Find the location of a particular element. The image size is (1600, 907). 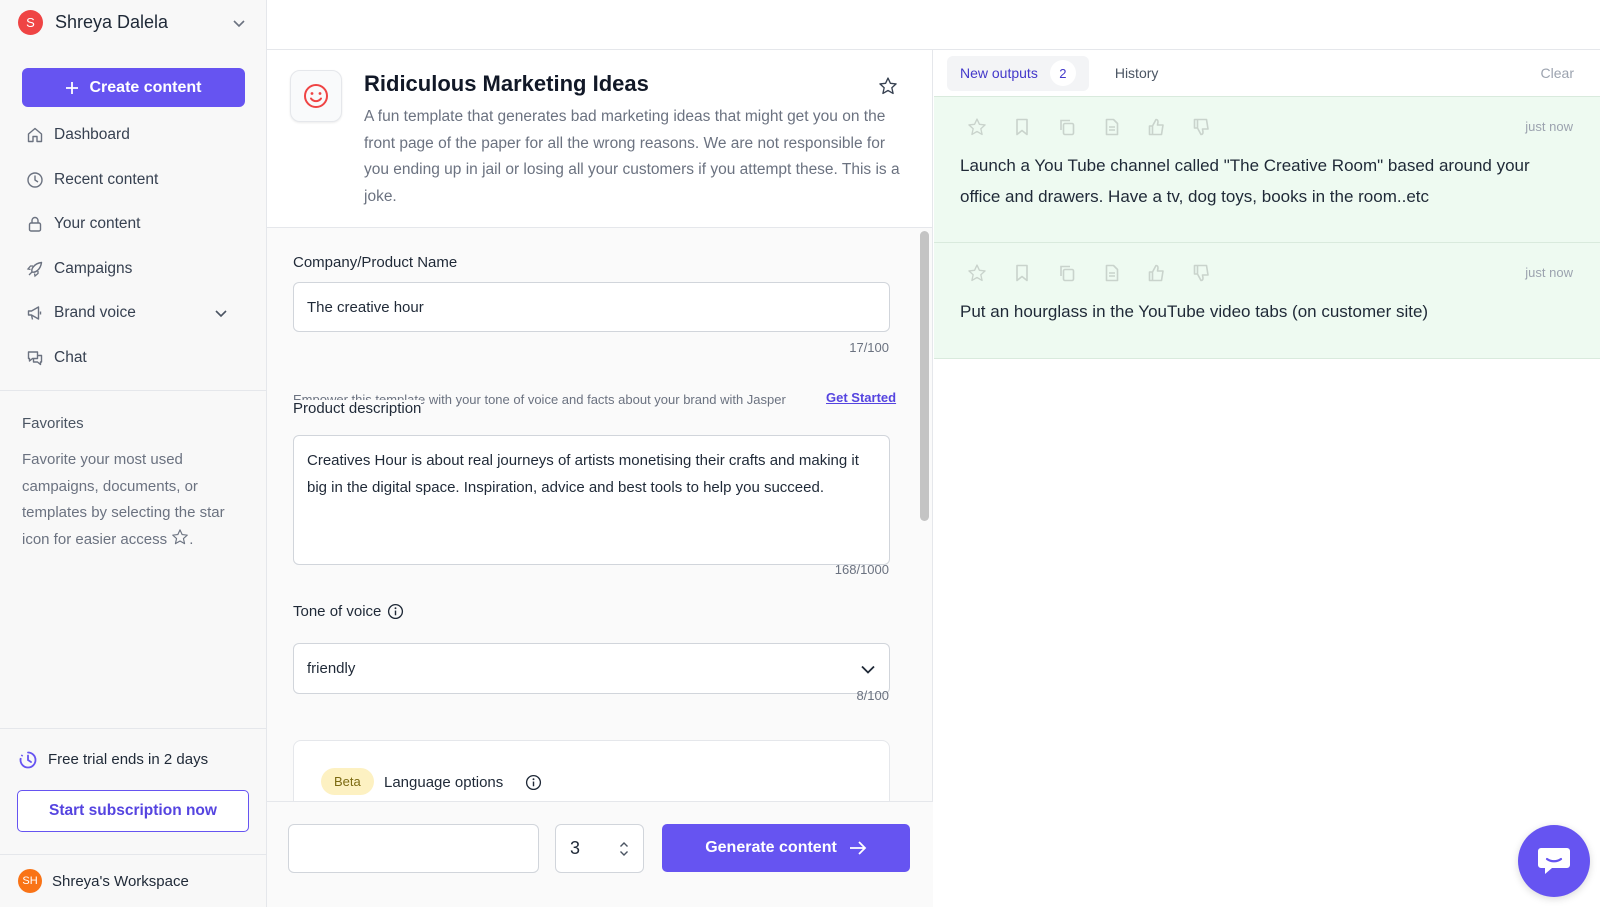

chat-icon is located at coordinates (40, 358).